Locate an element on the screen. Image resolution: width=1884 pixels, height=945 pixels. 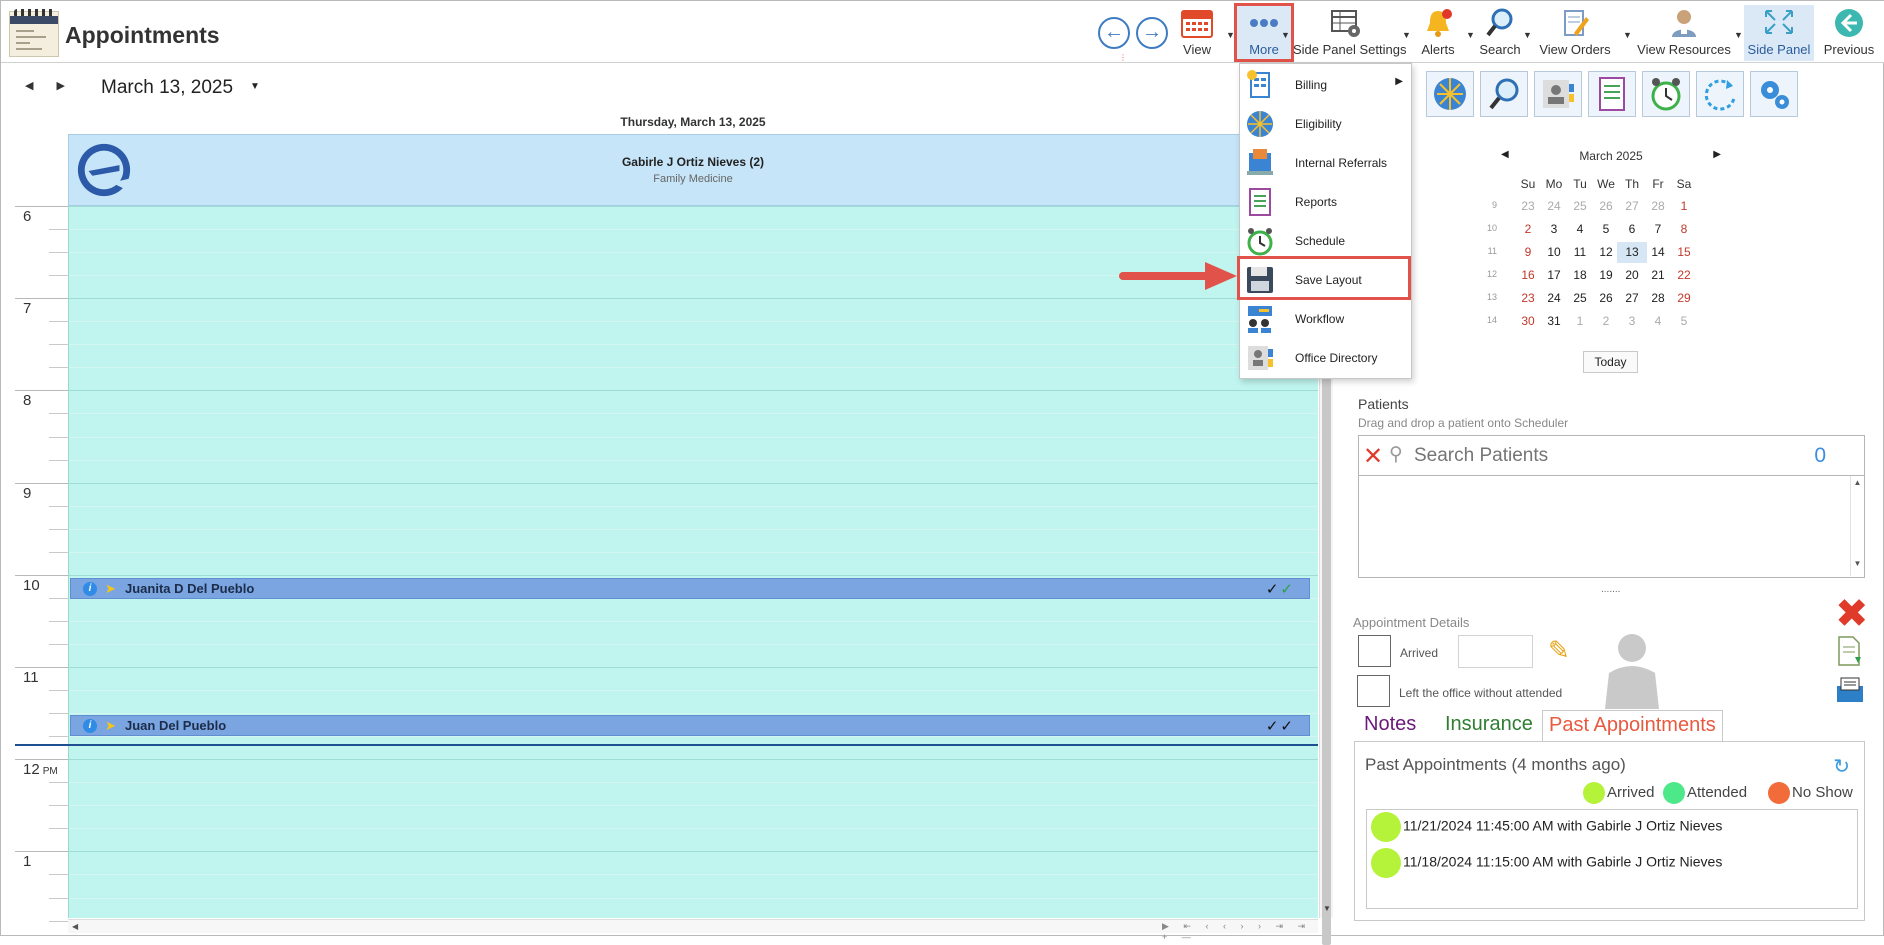
search-button: Search is located at coordinates (1500, 33).